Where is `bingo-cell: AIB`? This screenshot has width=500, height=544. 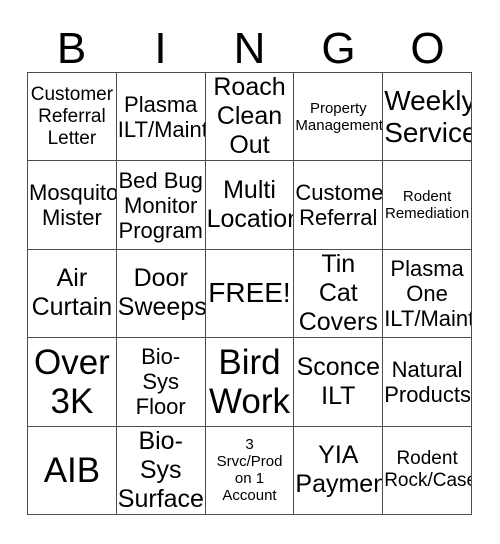 bingo-cell: AIB is located at coordinates (72, 470).